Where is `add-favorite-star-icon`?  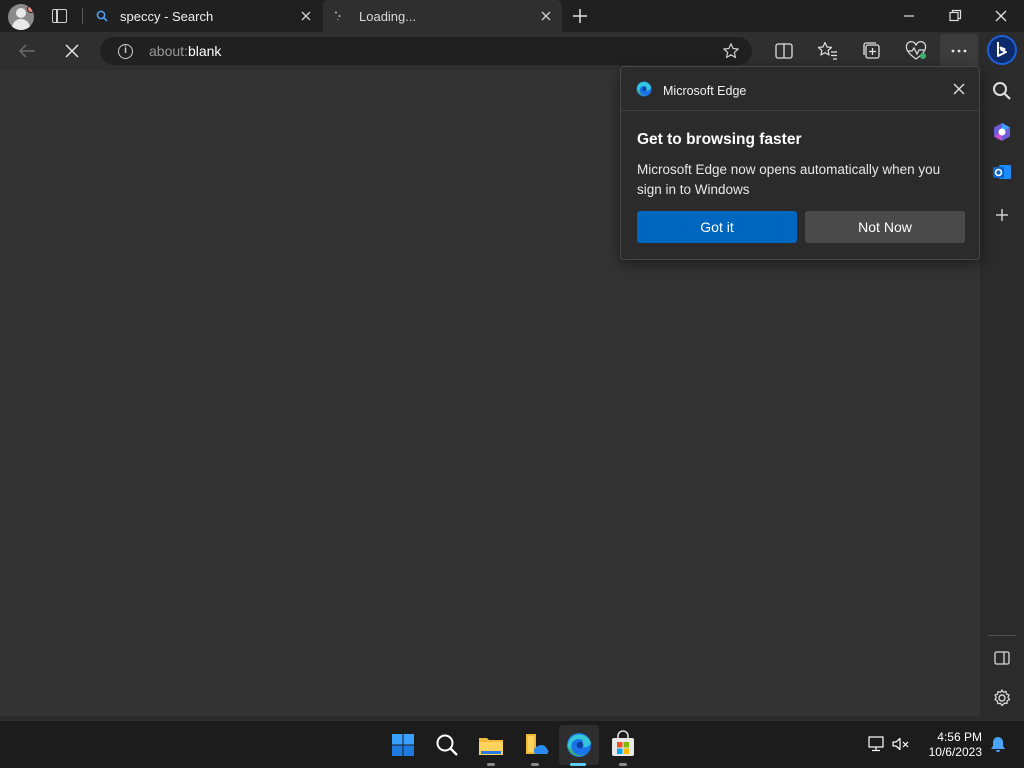
add-favorite-star-icon is located at coordinates (731, 51).